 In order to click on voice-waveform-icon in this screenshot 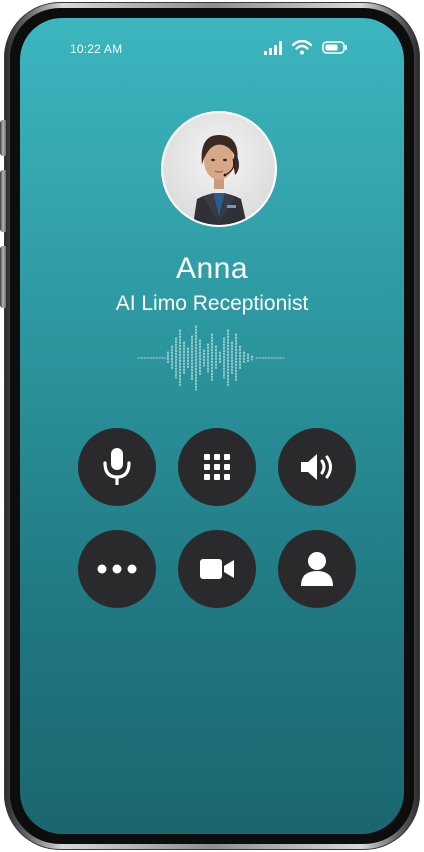, I will do `click(211, 358)`.